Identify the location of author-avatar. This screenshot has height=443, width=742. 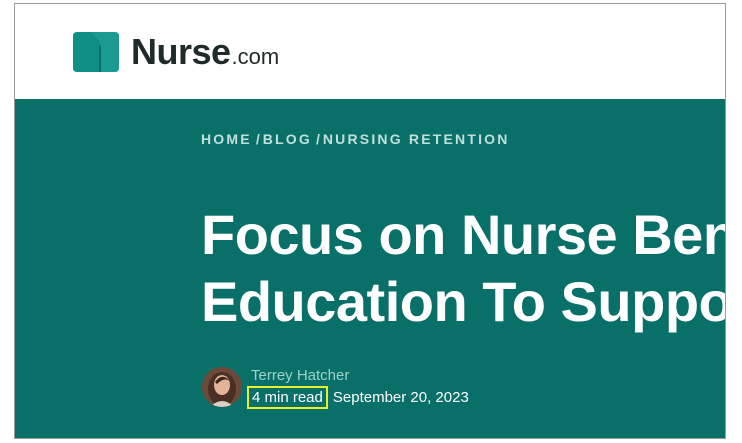
(222, 387).